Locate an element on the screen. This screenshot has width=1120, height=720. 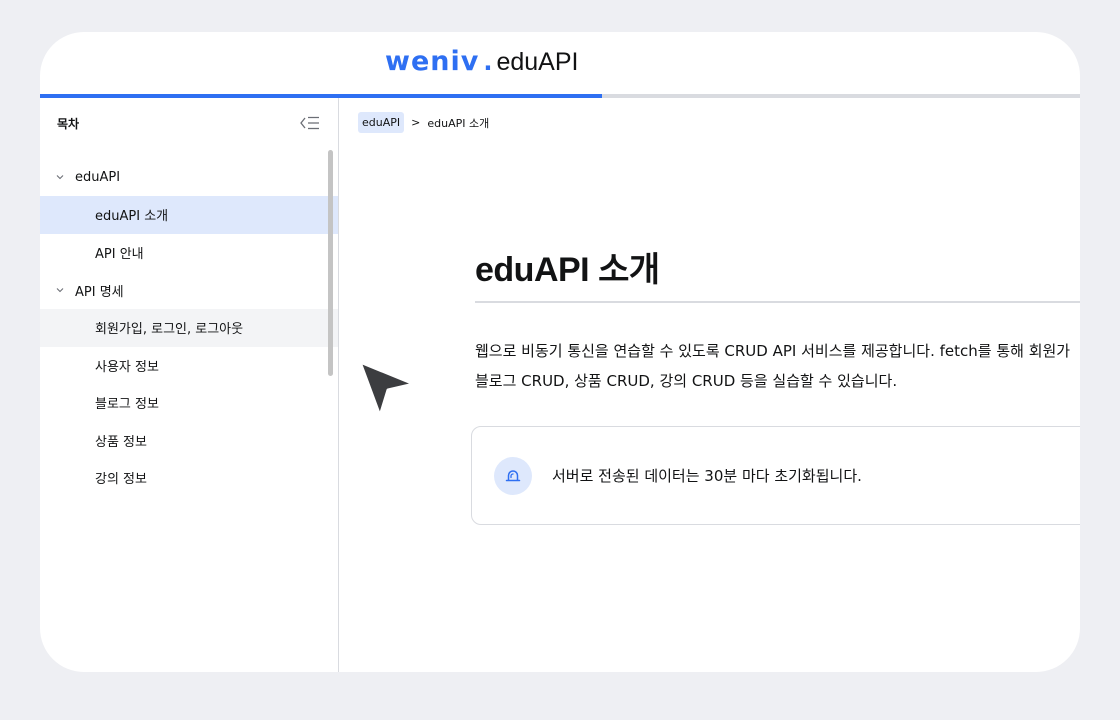
toc-item-label: 회원가입, 로그인, 로그아웃 is located at coordinates (169, 330).